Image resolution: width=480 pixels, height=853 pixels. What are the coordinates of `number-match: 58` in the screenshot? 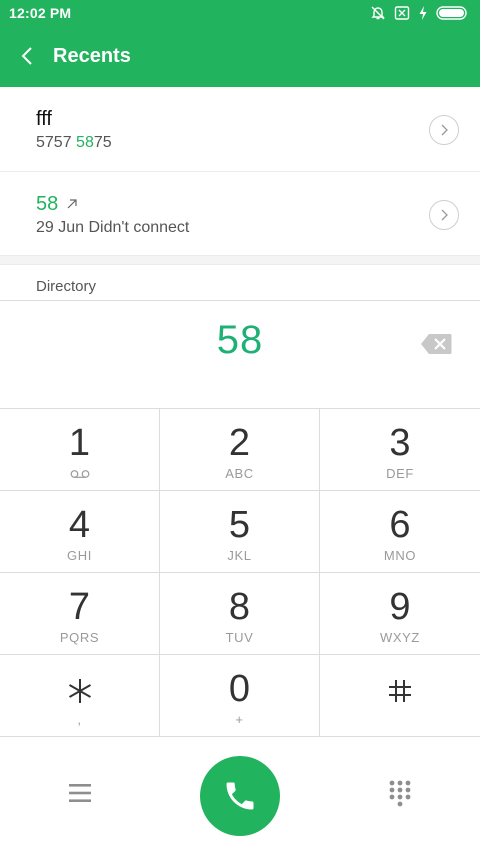 It's located at (85, 142).